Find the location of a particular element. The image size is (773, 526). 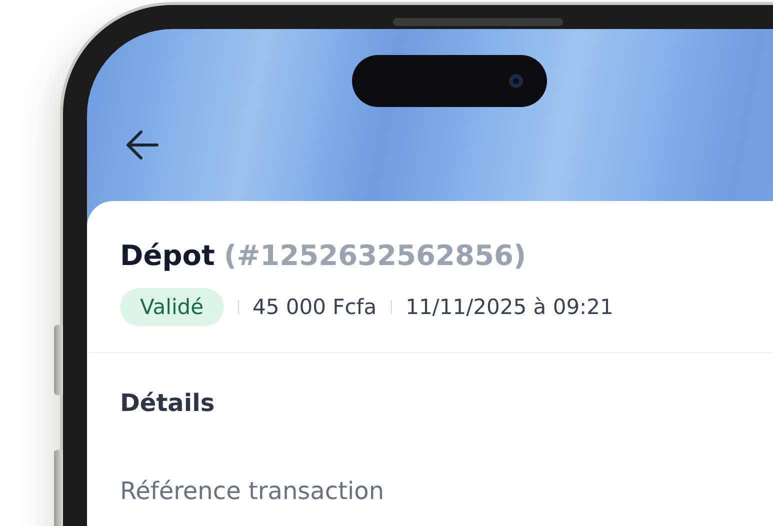

transaction-id: (#1252632562856) is located at coordinates (375, 255).